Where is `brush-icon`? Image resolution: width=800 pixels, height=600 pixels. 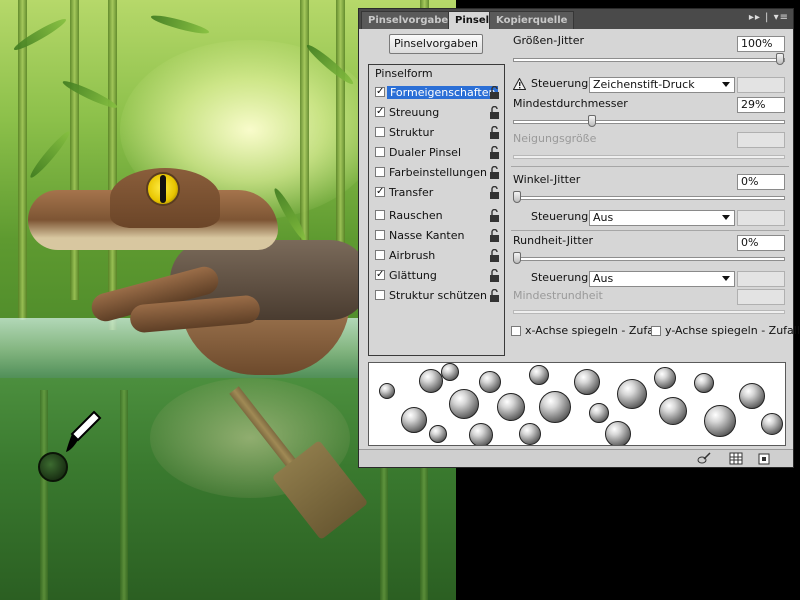 brush-icon is located at coordinates (84, 431).